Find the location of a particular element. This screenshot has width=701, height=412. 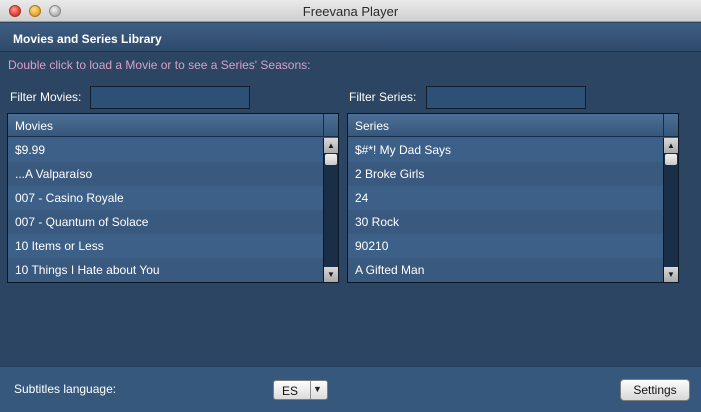

series-row: 90210 is located at coordinates (505, 246).